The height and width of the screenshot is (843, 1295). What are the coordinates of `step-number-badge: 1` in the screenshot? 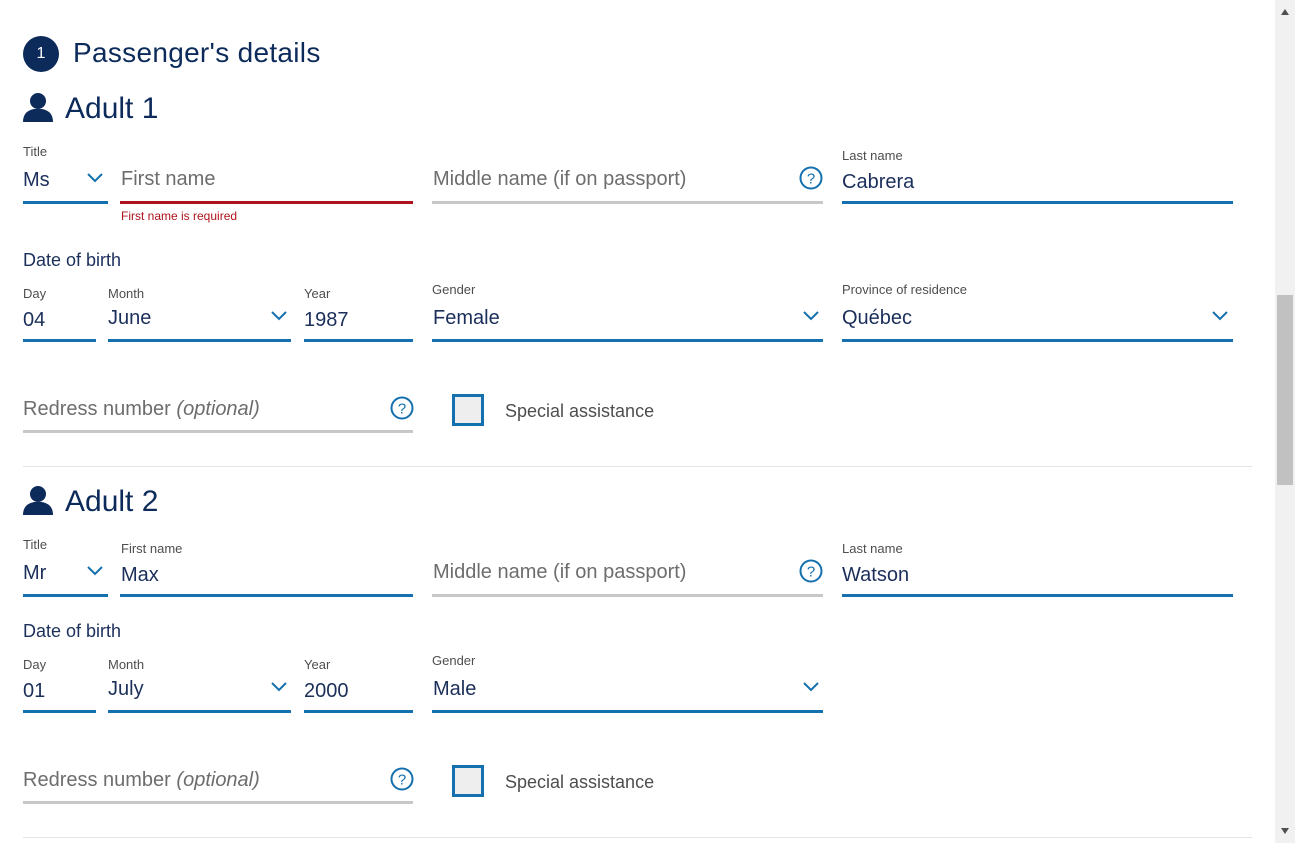 It's located at (41, 54).